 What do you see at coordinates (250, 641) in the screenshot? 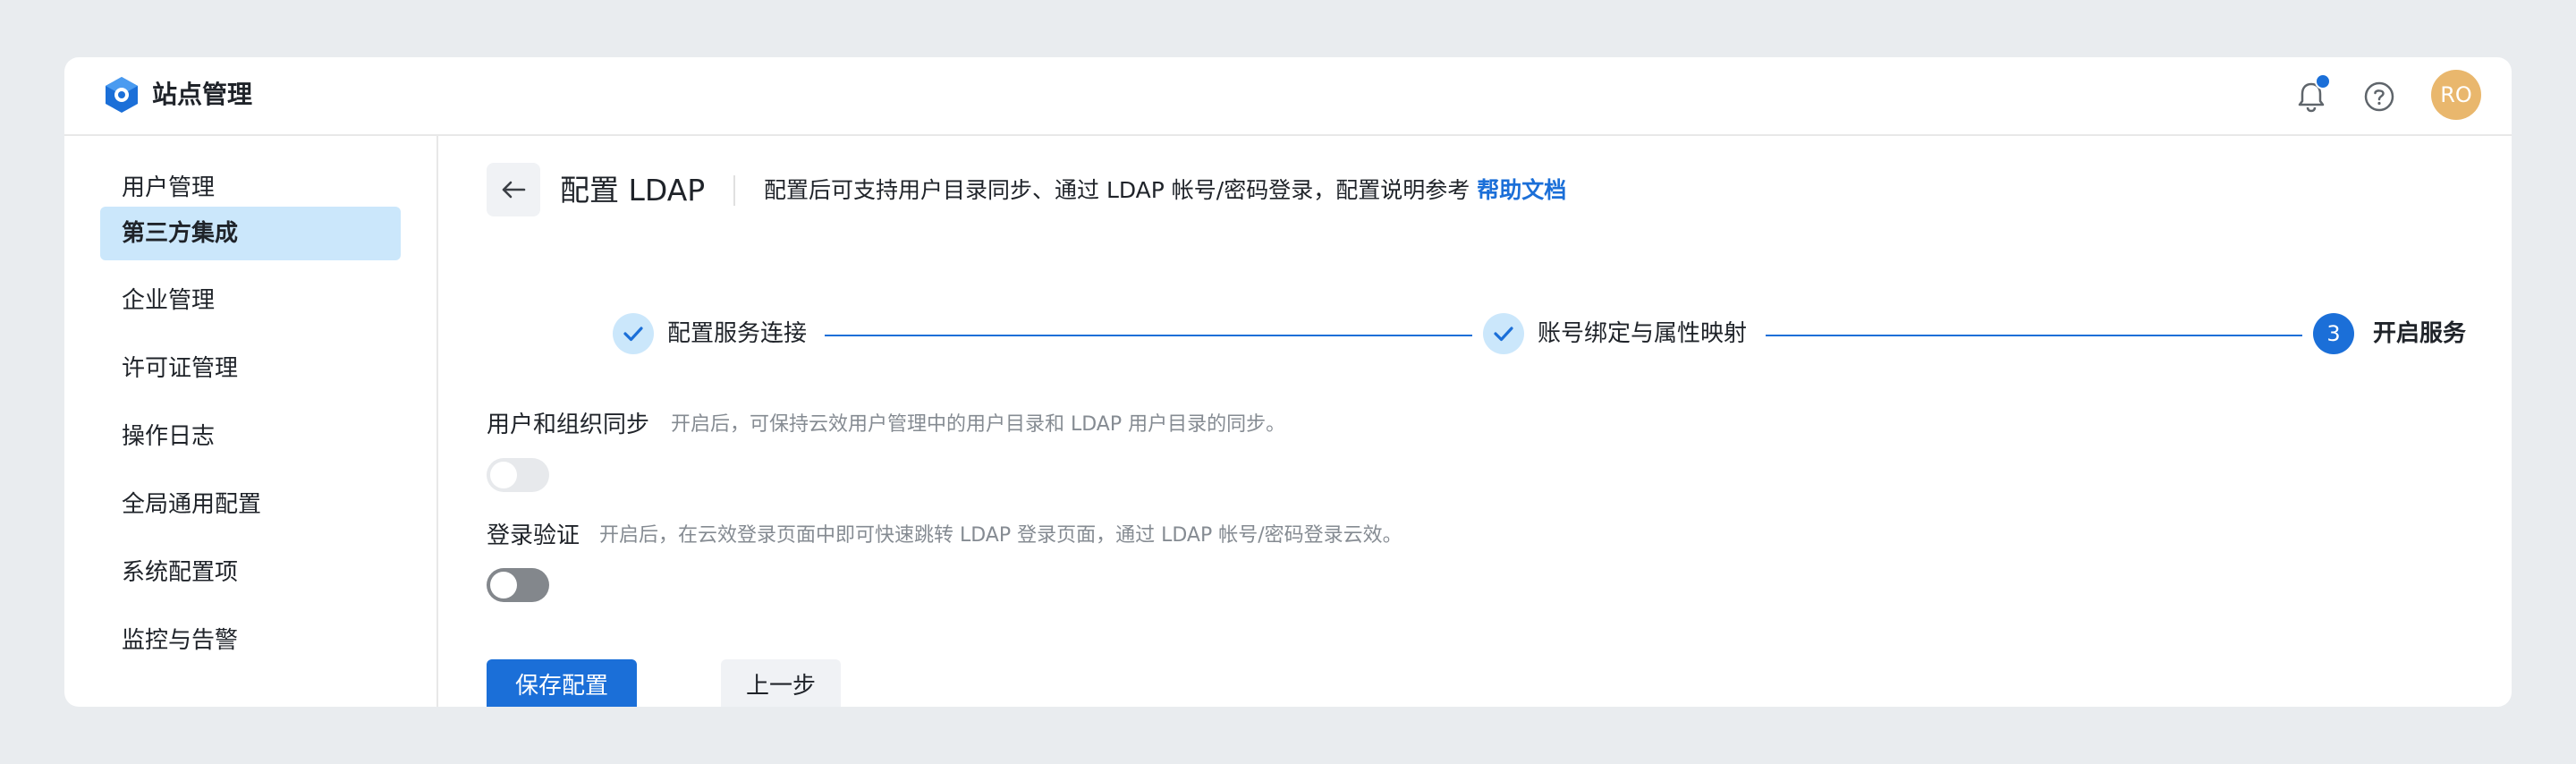
I see `sidebar-item-monitoring: 监控与告警` at bounding box center [250, 641].